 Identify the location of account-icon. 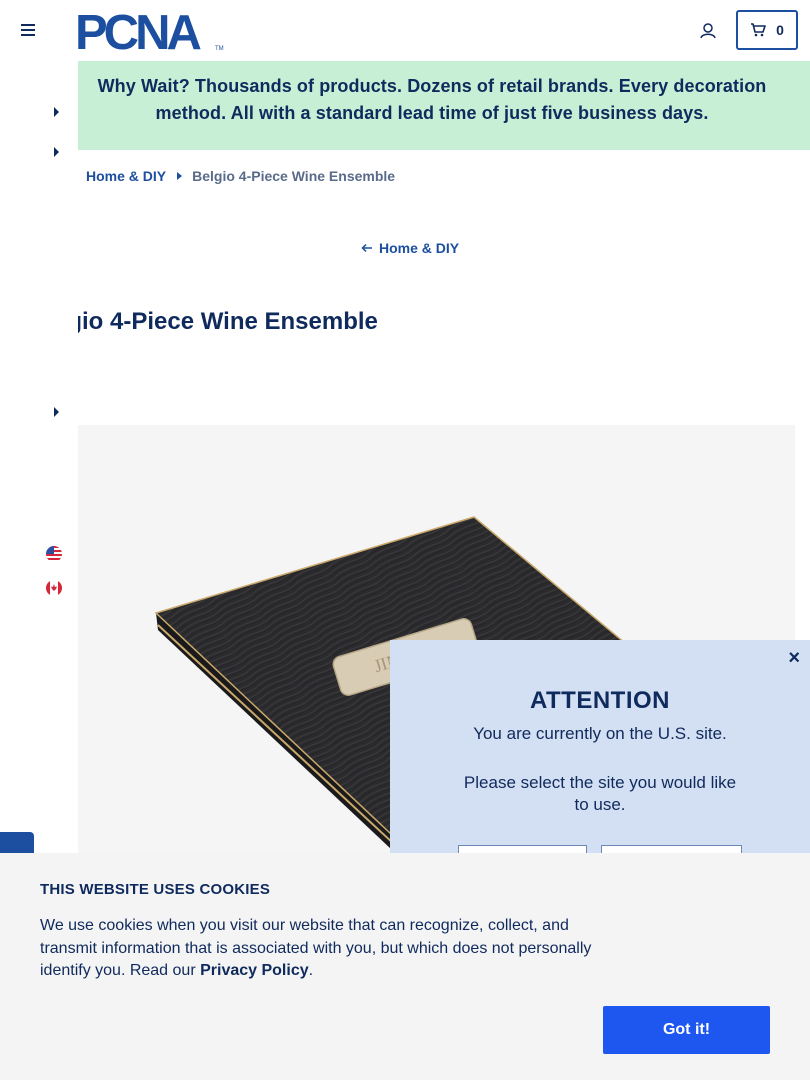
(708, 31).